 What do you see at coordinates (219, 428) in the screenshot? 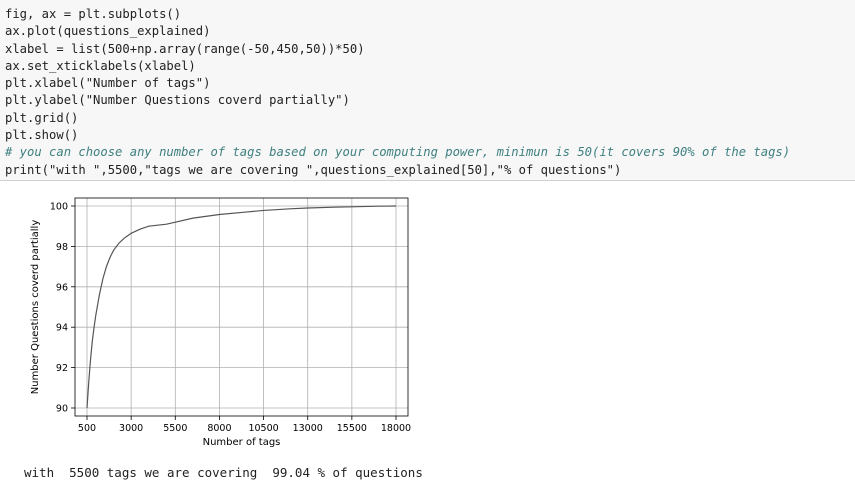
I see `x-tick-label: 8000` at bounding box center [219, 428].